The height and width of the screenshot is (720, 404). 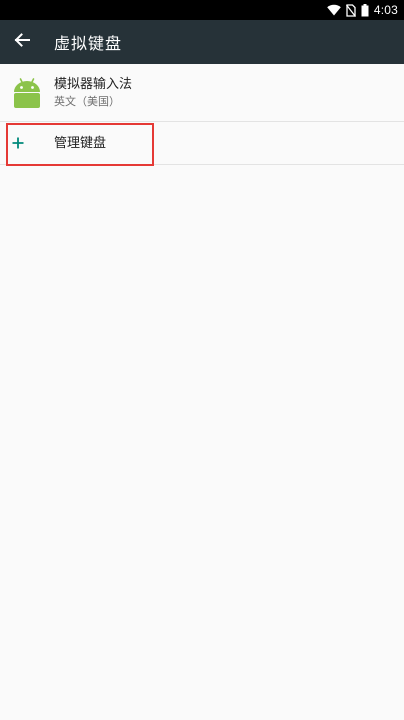 I want to click on ime-language: 英文（美国）, so click(x=87, y=101).